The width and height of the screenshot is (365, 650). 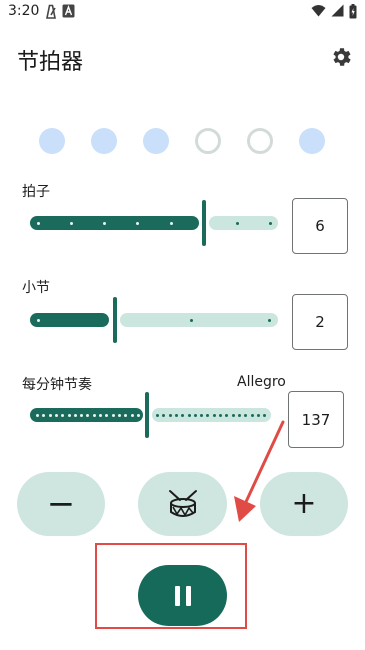 What do you see at coordinates (259, 471) in the screenshot?
I see `annotation-arrow` at bounding box center [259, 471].